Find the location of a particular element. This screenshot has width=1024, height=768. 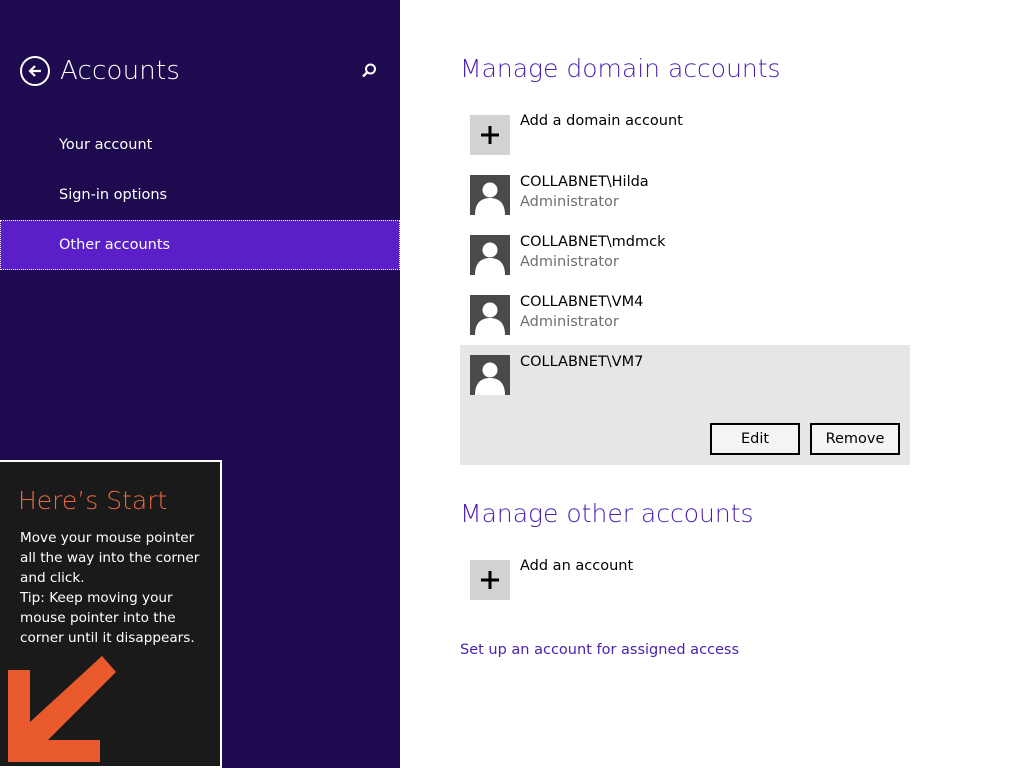

section-title-other: Manage other accounts is located at coordinates (607, 513).